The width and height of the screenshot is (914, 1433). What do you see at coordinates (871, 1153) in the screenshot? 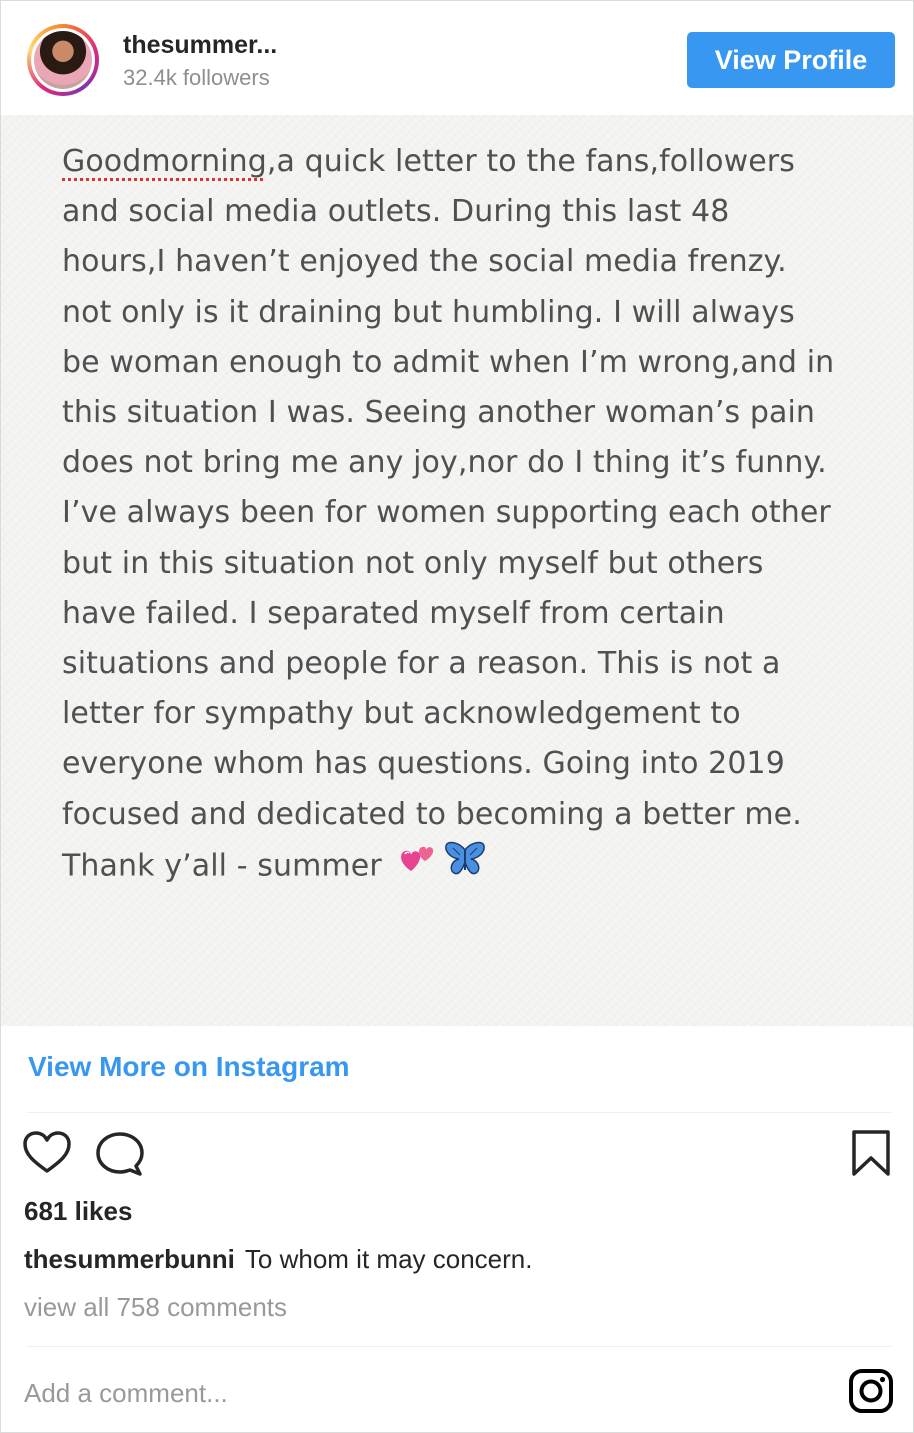
I see `bookmark-icon` at bounding box center [871, 1153].